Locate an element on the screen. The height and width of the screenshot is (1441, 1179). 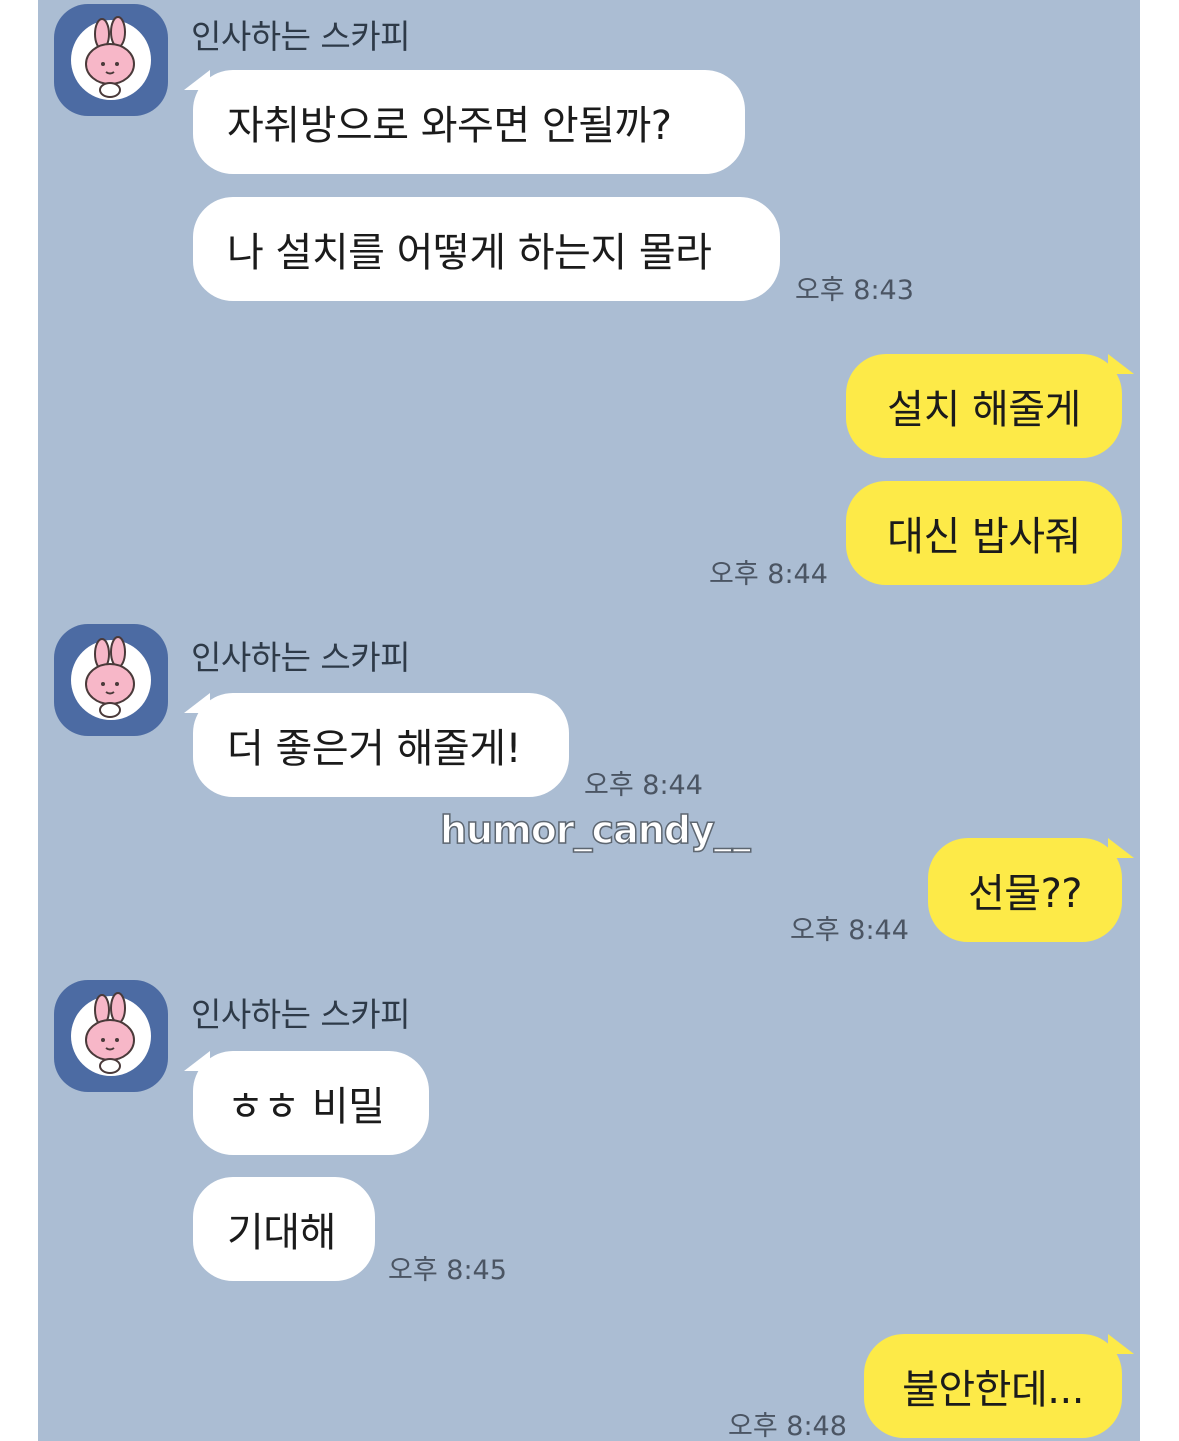
message-bubble-outgoing: 대신 밥사줘 is located at coordinates (984, 533).